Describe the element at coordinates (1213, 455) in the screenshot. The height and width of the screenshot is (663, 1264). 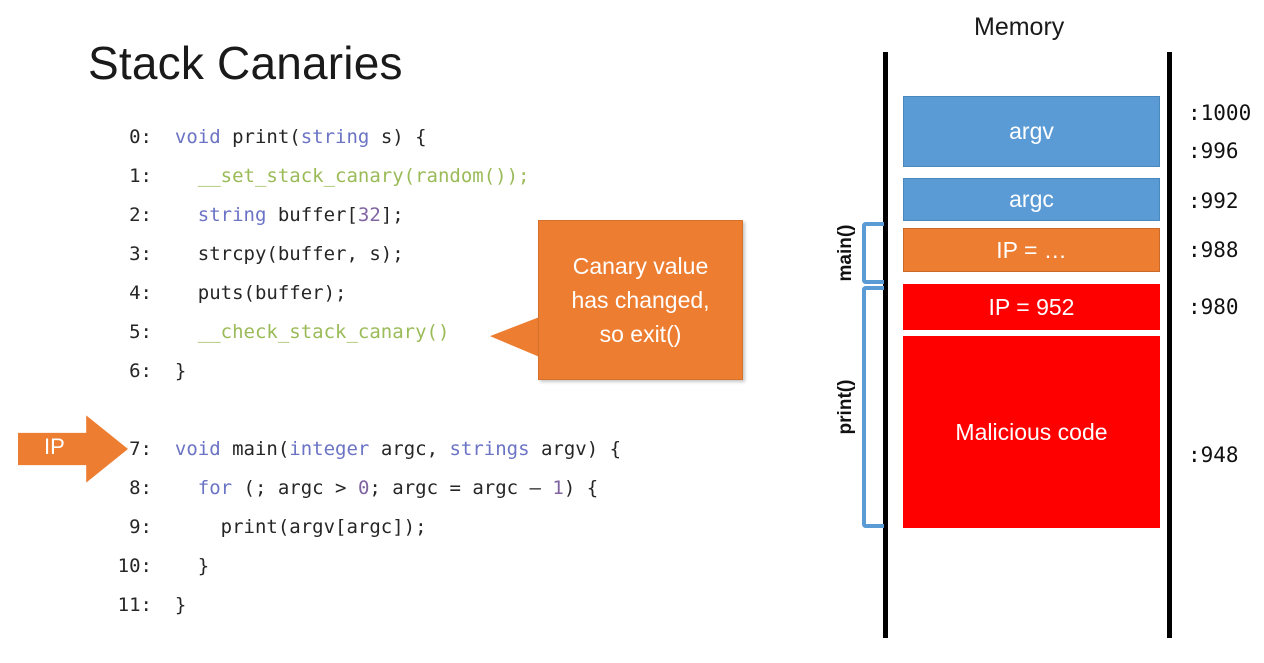
I see `memory-address-label: :948` at that location.